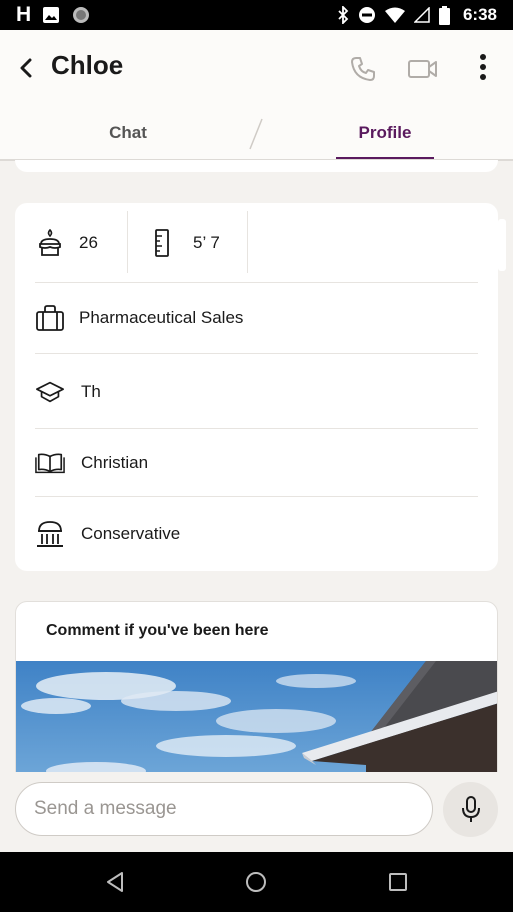 This screenshot has height=912, width=513. Describe the element at coordinates (256, 391) in the screenshot. I see `education-row: Th` at that location.